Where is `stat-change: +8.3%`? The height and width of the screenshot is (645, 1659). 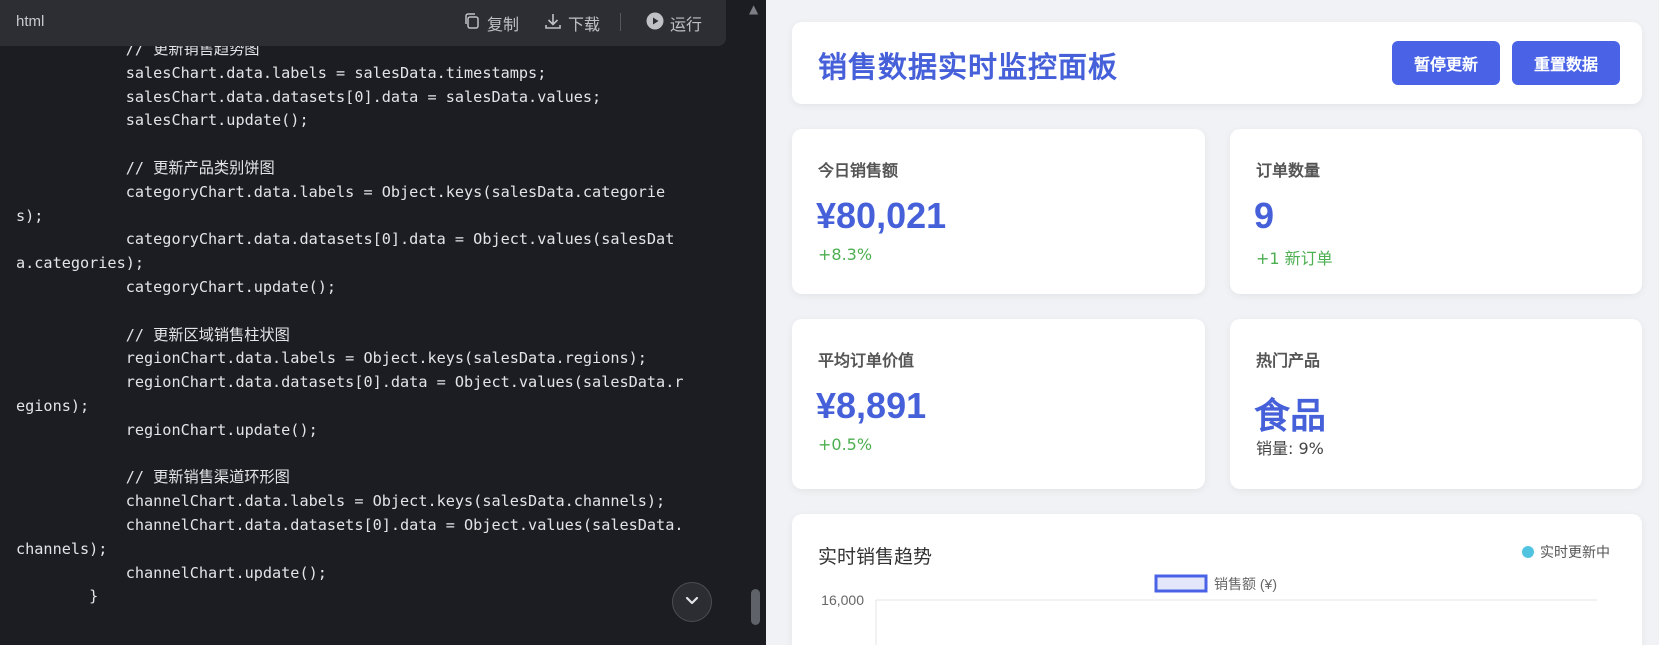 stat-change: +8.3% is located at coordinates (845, 254).